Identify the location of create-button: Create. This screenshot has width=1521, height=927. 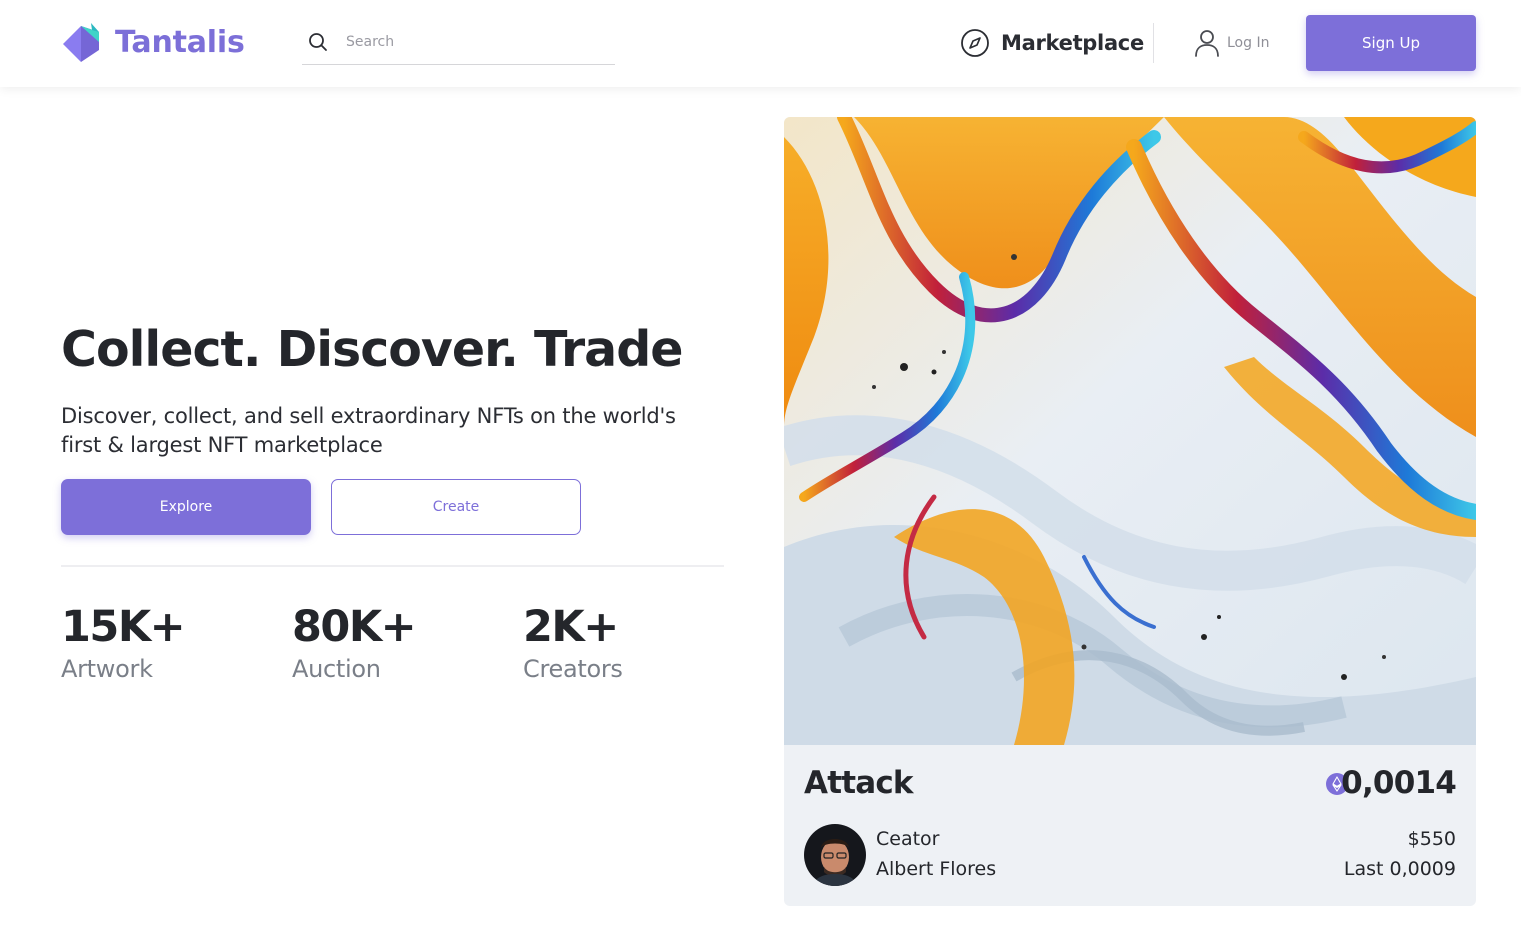
(456, 507).